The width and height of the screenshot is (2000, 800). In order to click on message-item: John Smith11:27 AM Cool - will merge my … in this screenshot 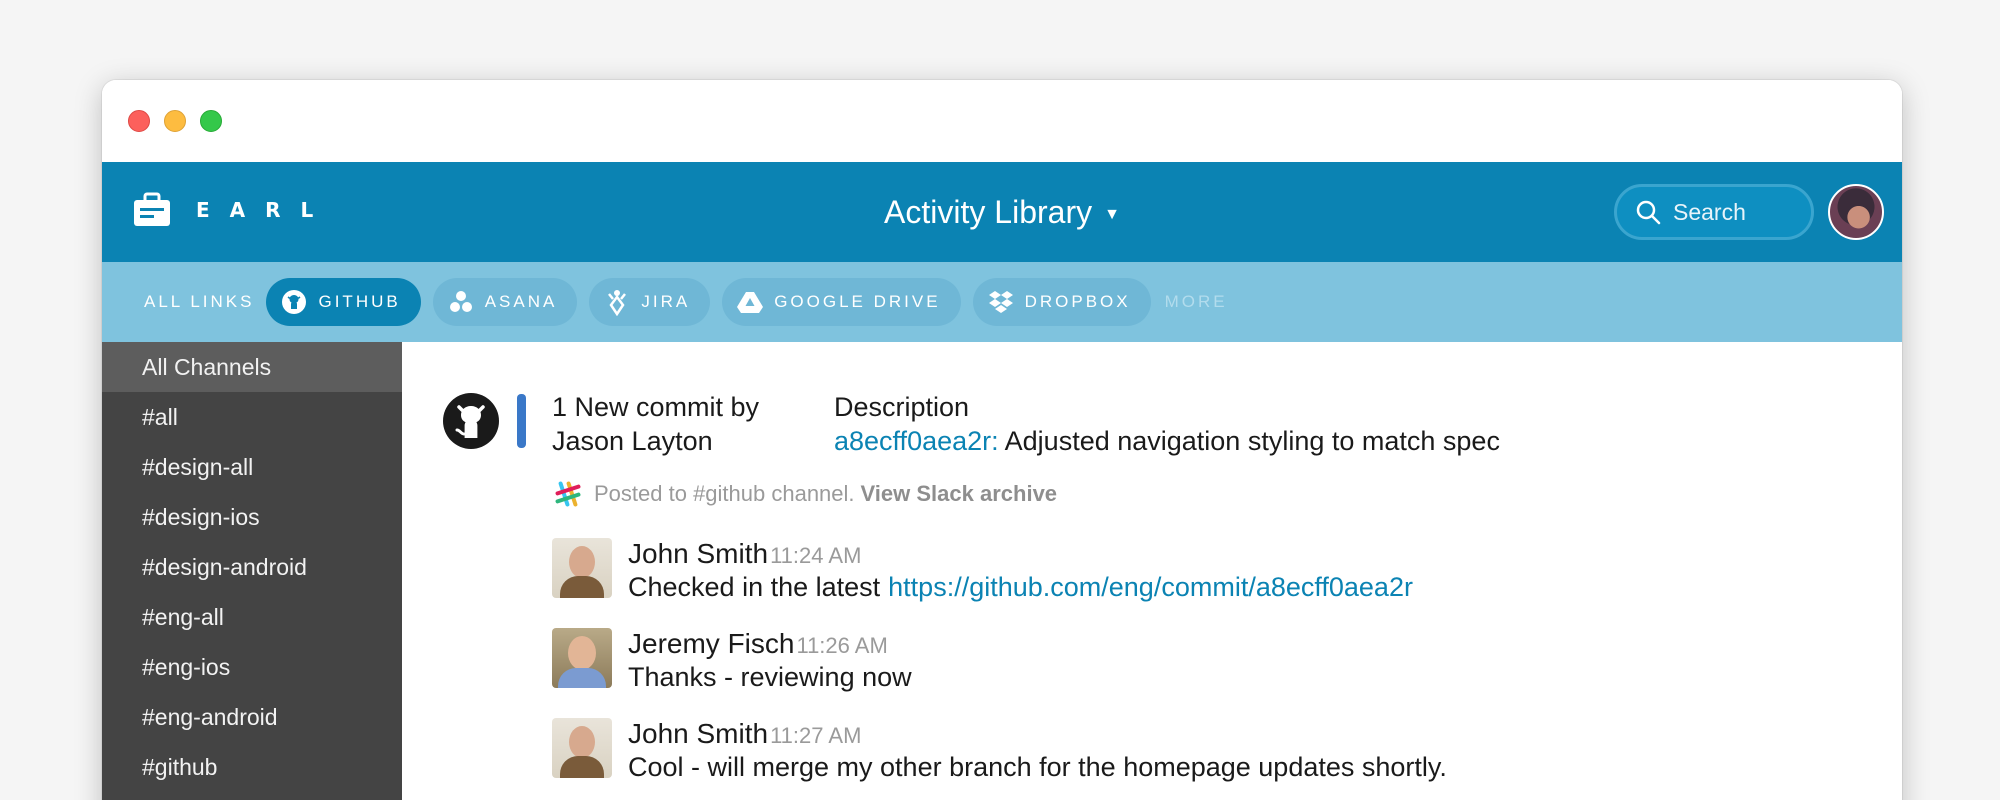, I will do `click(999, 750)`.